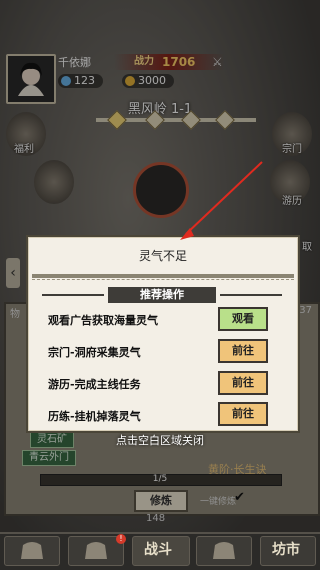 The width and height of the screenshot is (320, 570). I want to click on row-label-watch-ad: 观看广告获取海量灵气, so click(103, 320).